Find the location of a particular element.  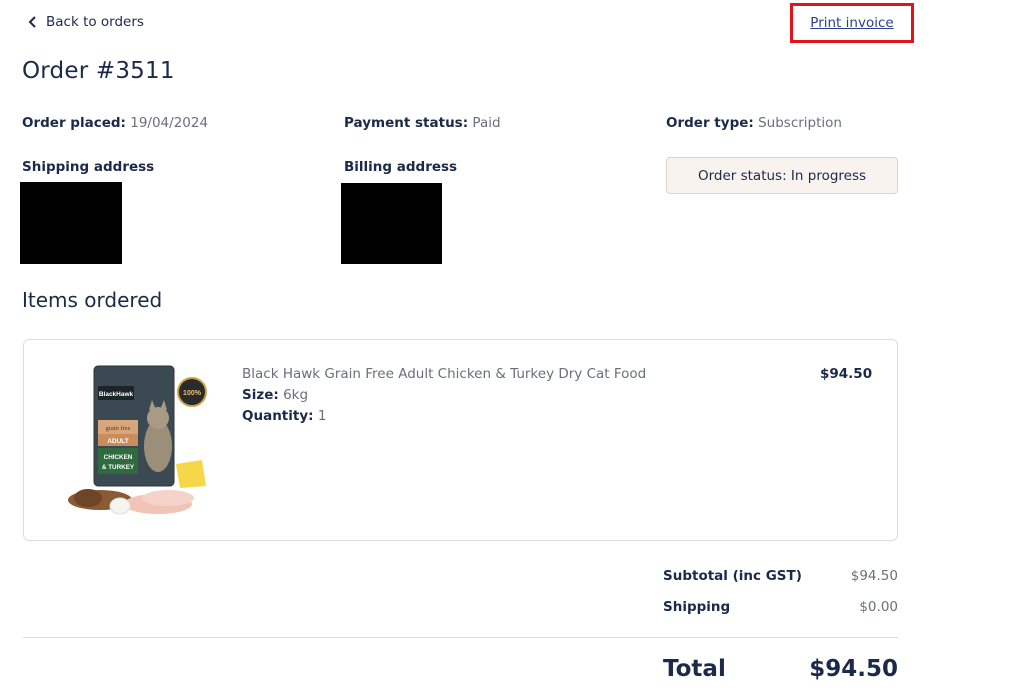

payment-status-label: Payment status: is located at coordinates (406, 123).